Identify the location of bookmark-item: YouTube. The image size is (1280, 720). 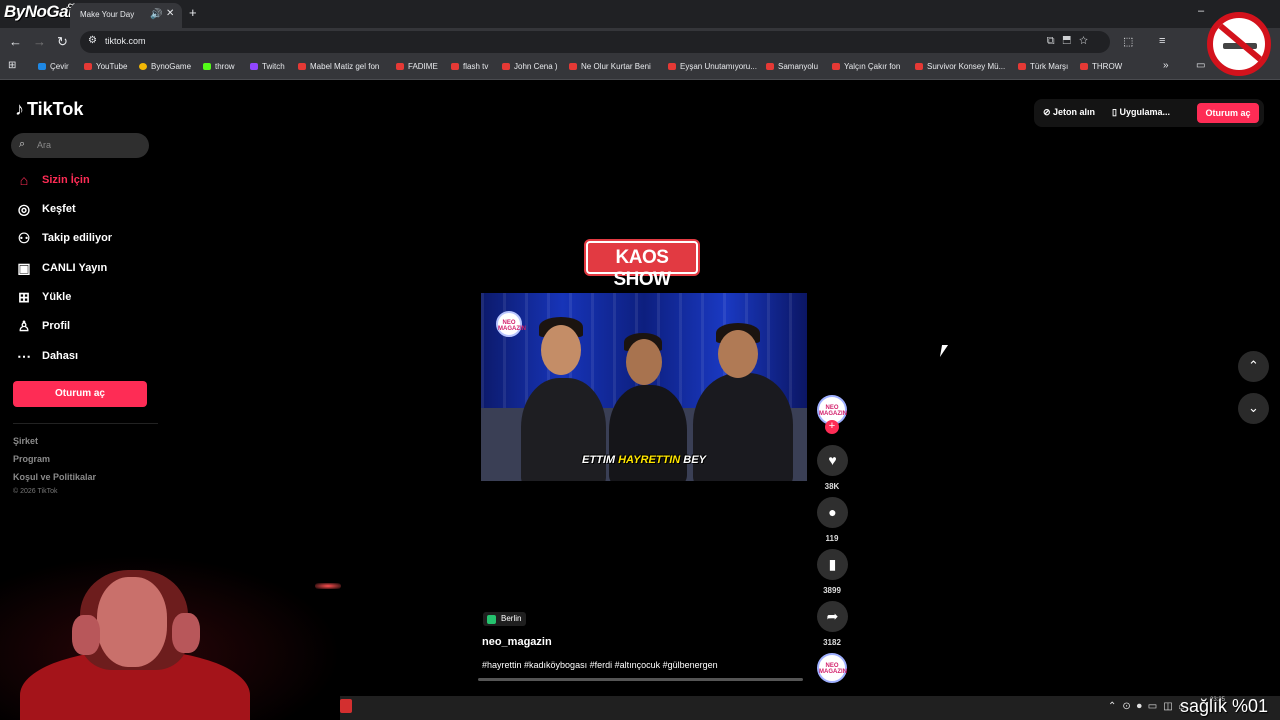
(105, 66).